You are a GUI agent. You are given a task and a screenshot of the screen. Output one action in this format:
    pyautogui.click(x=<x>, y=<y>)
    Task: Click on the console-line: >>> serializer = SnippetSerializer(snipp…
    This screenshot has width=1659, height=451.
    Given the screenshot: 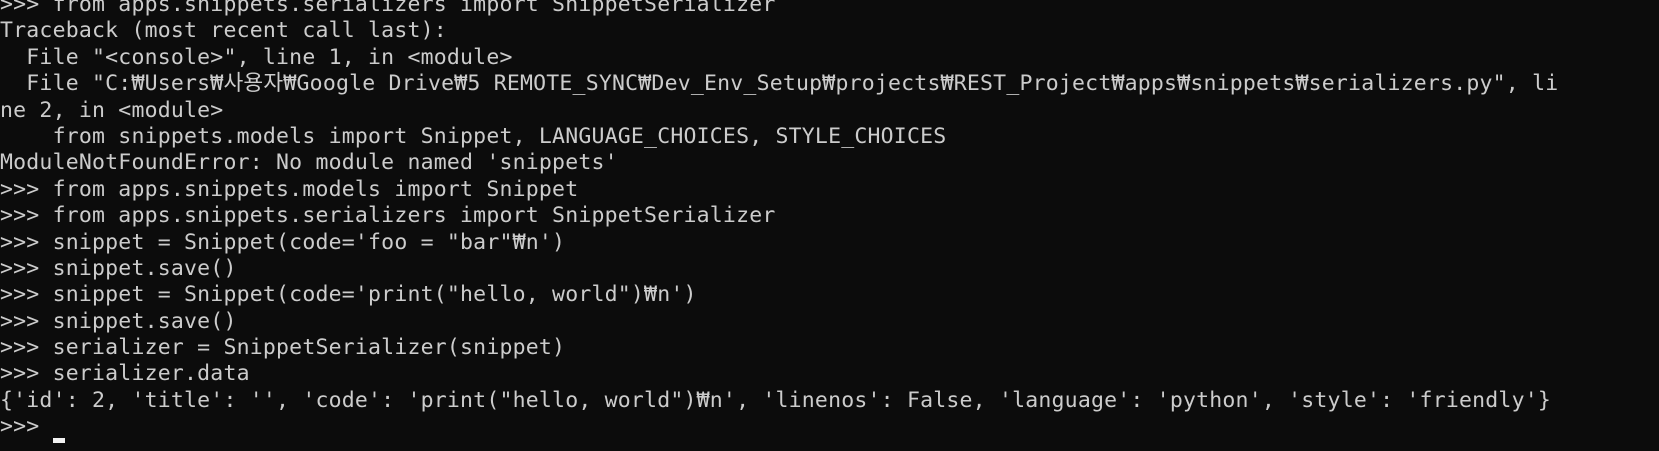 What is the action you would take?
    pyautogui.click(x=283, y=348)
    